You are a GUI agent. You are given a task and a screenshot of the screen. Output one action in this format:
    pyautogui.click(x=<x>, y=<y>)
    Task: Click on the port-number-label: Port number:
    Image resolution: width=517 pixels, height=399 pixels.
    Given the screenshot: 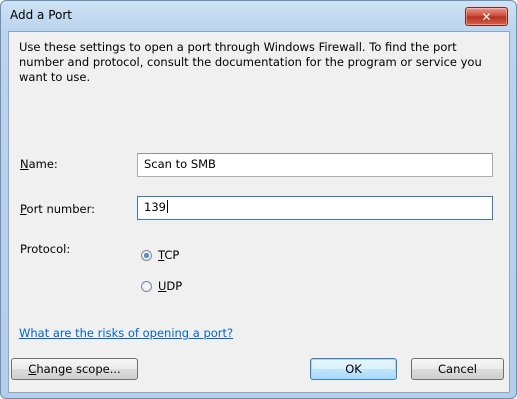 What is the action you would take?
    pyautogui.click(x=58, y=209)
    